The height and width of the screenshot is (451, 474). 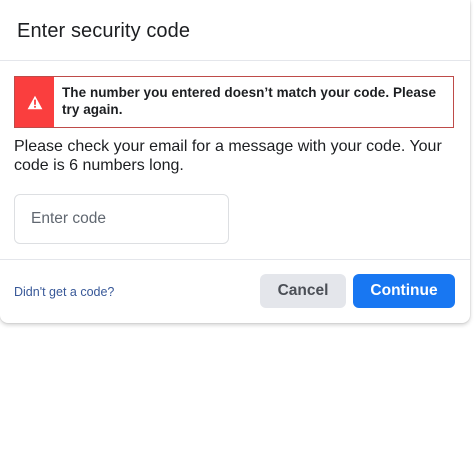 I want to click on footer-divider, so click(x=235, y=259).